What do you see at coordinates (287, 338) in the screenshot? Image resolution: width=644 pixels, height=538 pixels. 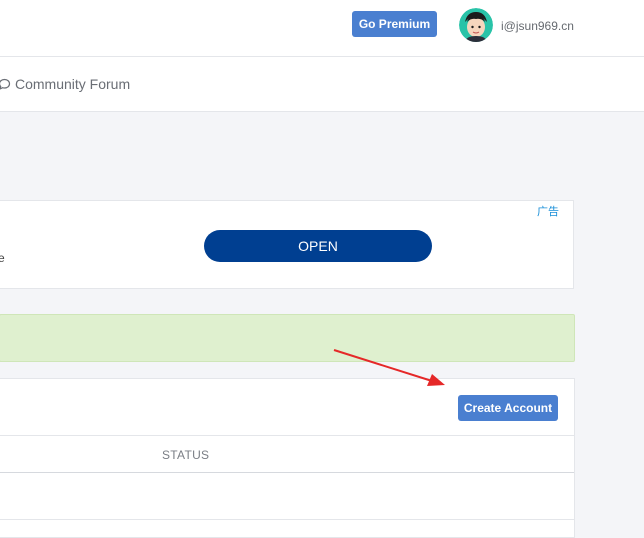 I see `success-alert` at bounding box center [287, 338].